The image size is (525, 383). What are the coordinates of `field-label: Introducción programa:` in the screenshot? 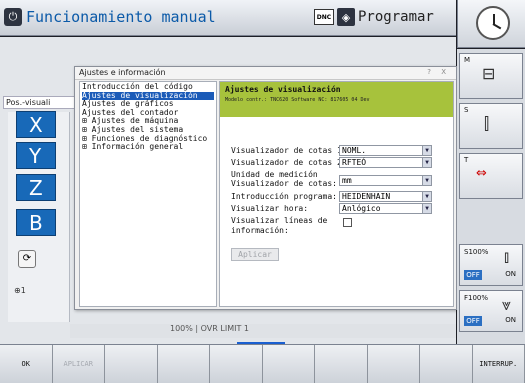 It's located at (284, 196).